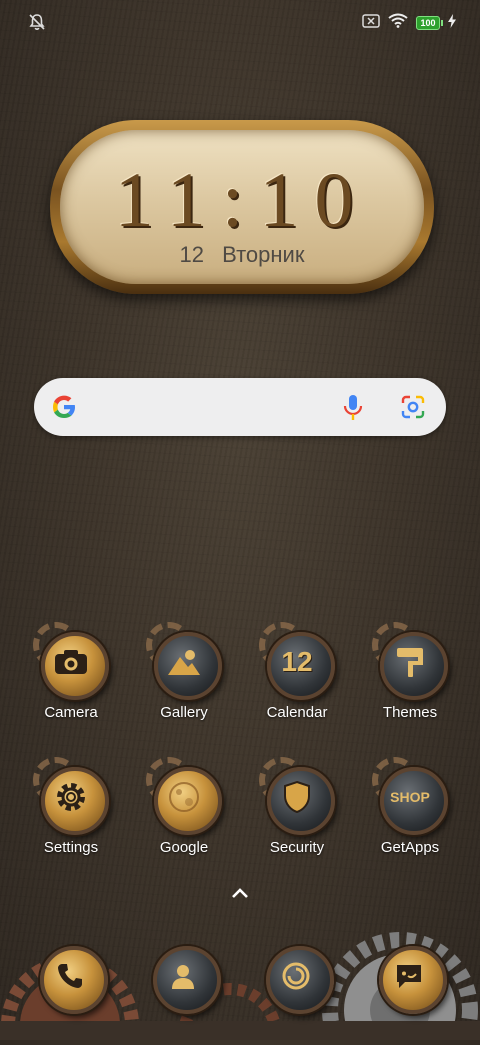  I want to click on clock-widget: 11:10 12 Вторник, so click(242, 207).